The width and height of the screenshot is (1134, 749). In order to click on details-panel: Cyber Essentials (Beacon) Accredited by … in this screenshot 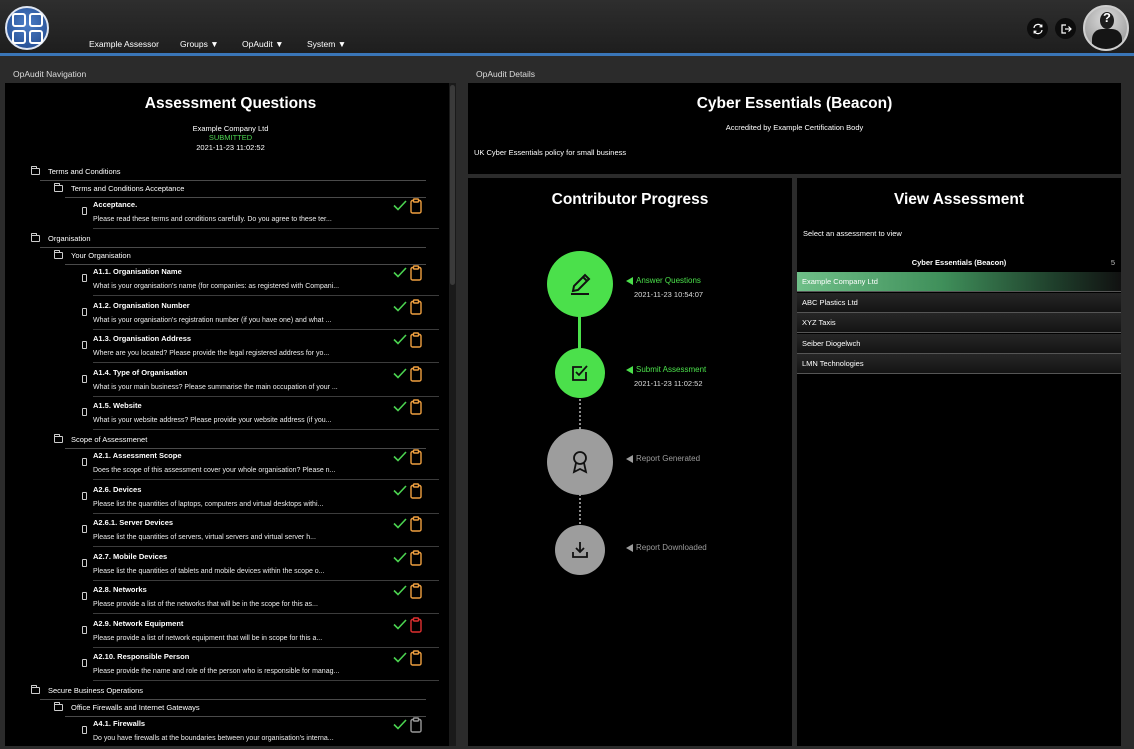, I will do `click(794, 128)`.